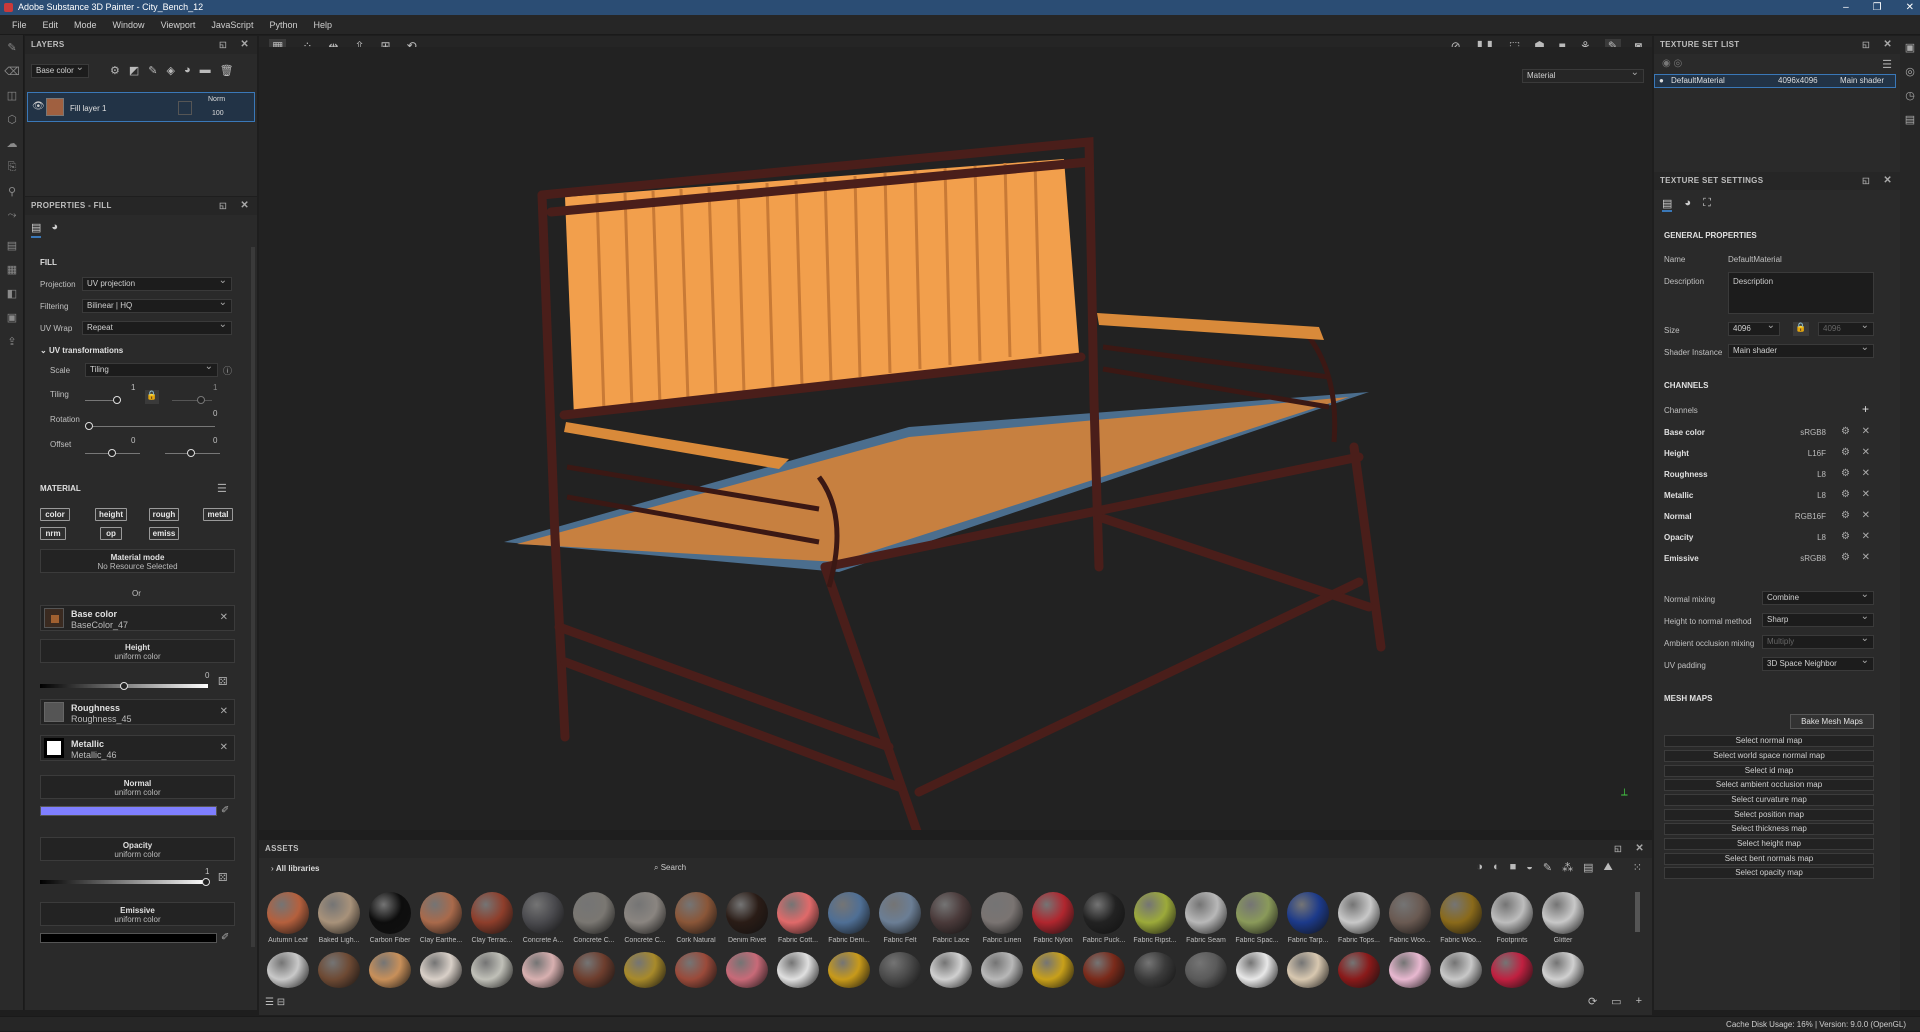  I want to click on select-ao-map: Select ambient occlusion map, so click(1769, 785).